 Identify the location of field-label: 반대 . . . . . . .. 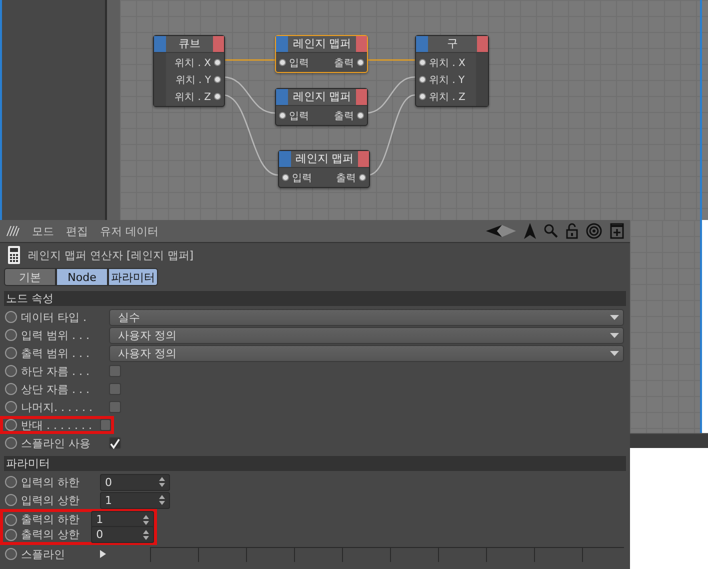
(57, 425).